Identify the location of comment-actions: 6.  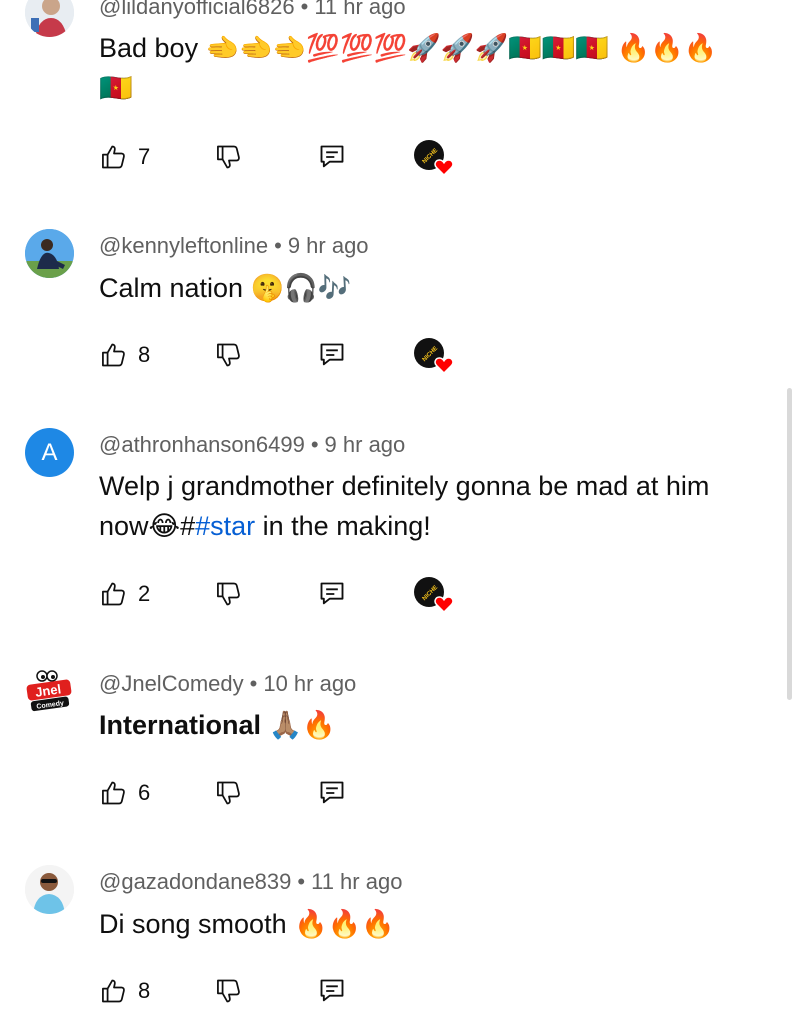
(230, 793).